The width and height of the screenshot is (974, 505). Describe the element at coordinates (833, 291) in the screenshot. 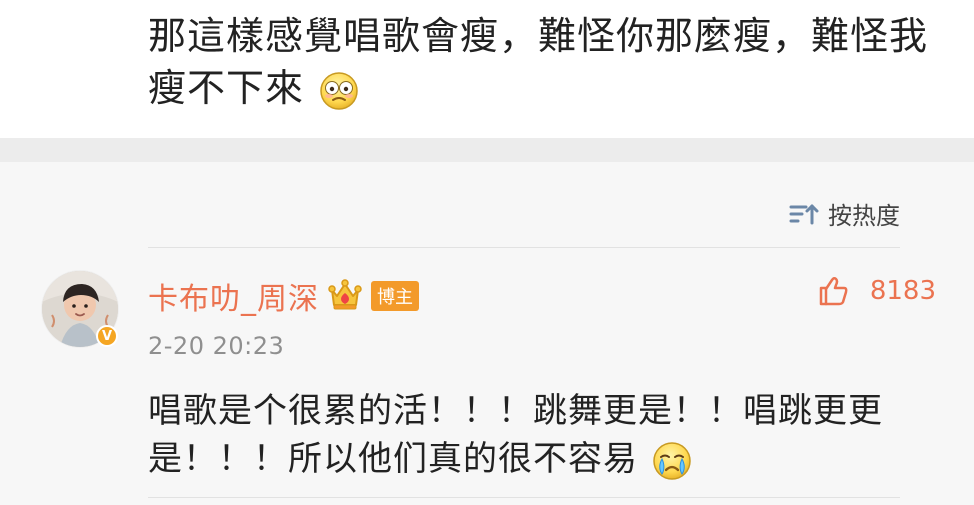

I see `thumbs-up-icon` at that location.